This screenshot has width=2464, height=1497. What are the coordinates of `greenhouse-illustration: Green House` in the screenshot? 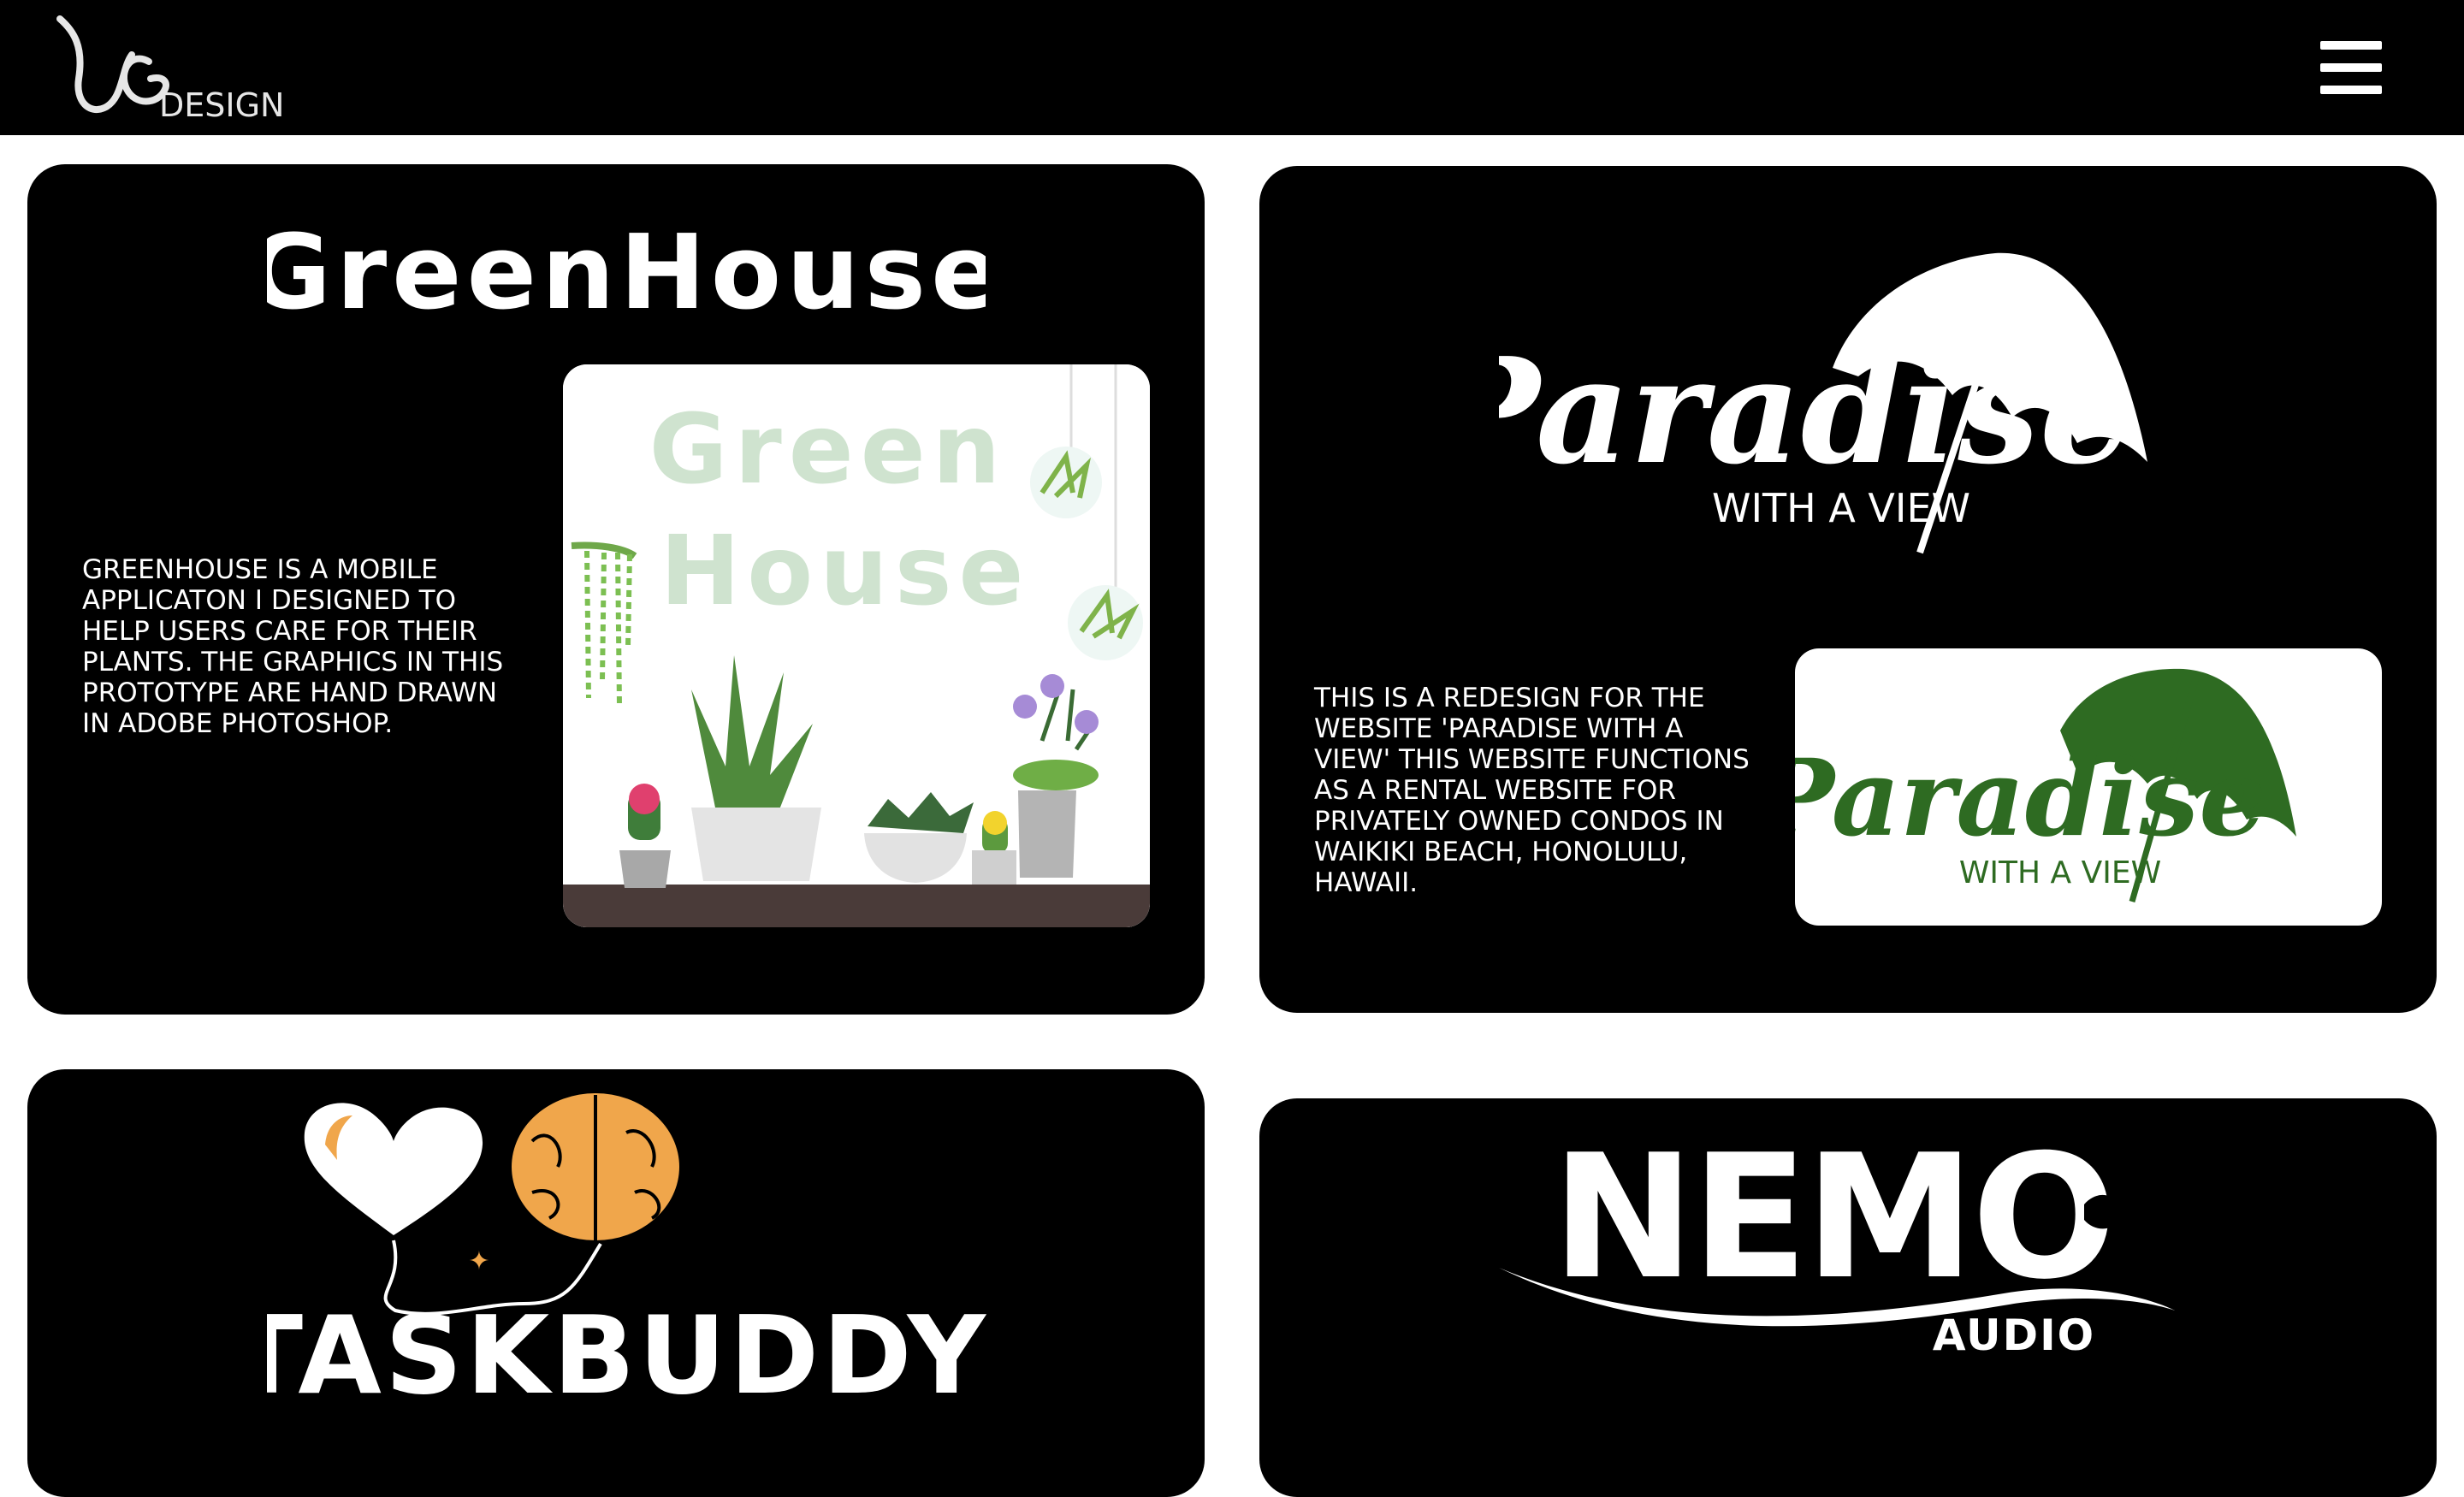 It's located at (856, 645).